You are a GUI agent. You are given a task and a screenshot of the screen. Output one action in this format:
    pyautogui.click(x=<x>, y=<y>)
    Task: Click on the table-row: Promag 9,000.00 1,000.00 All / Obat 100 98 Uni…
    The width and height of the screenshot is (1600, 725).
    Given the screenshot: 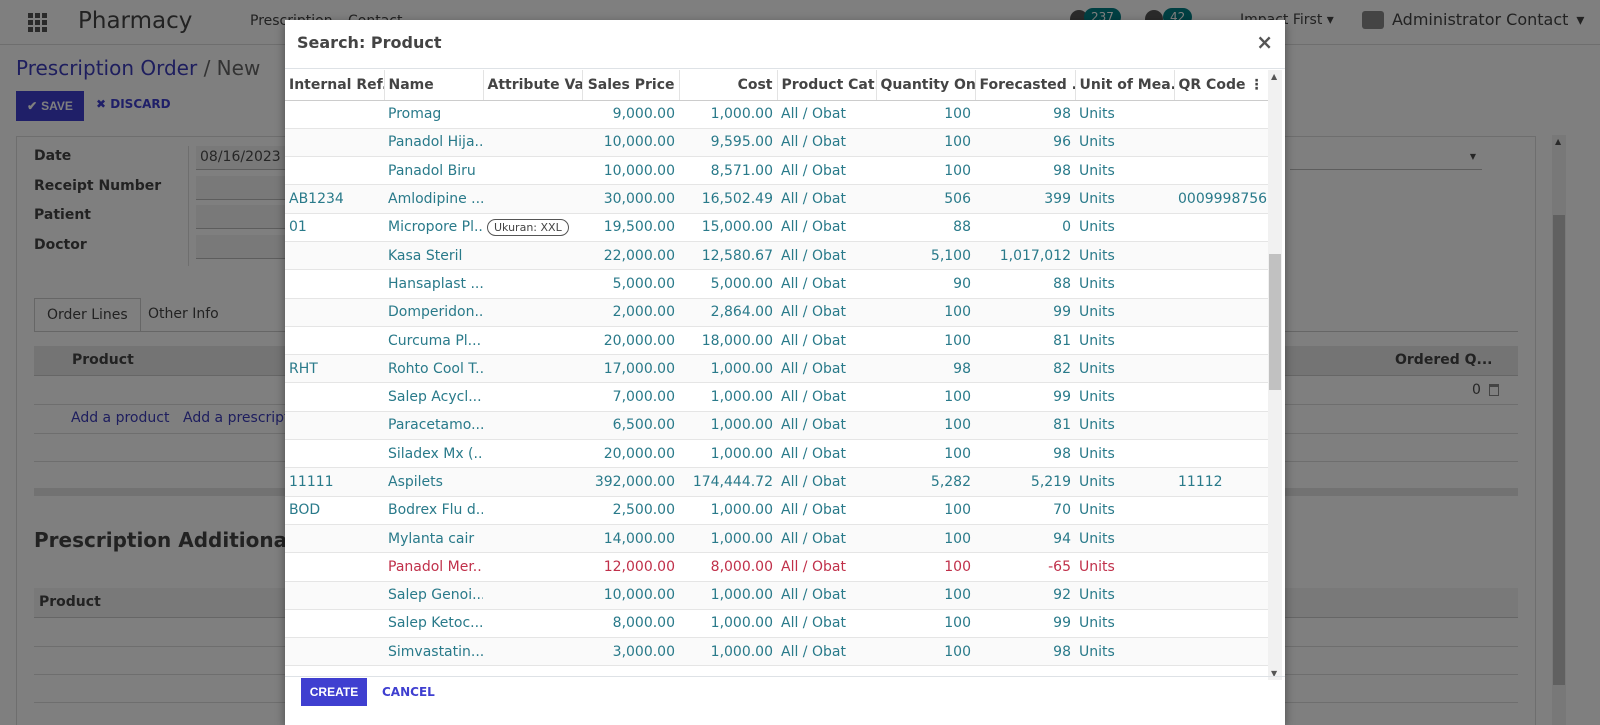 What is the action you would take?
    pyautogui.click(x=776, y=114)
    